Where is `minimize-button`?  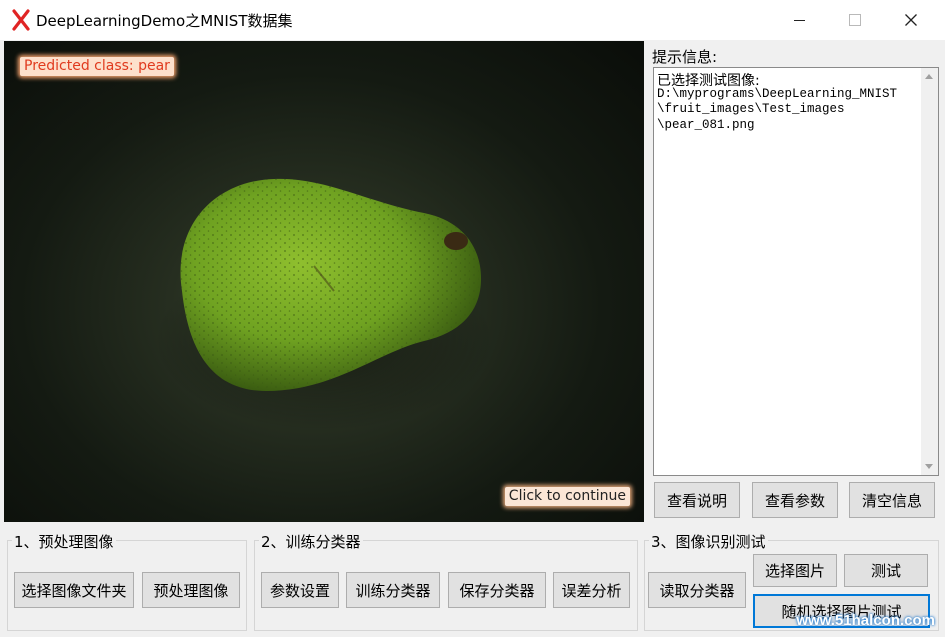
minimize-button is located at coordinates (799, 20).